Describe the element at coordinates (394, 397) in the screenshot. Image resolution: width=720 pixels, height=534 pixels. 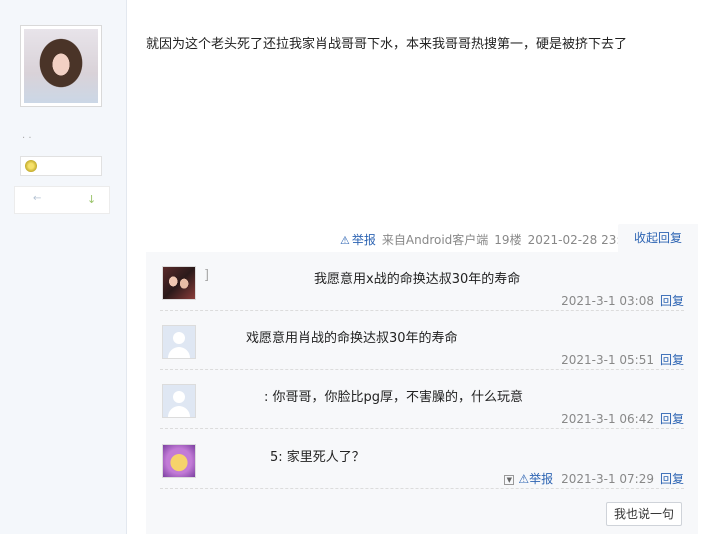
I see `reply-text: : 你哥哥，你脸比pg厚，不害臊的，什么玩意` at that location.